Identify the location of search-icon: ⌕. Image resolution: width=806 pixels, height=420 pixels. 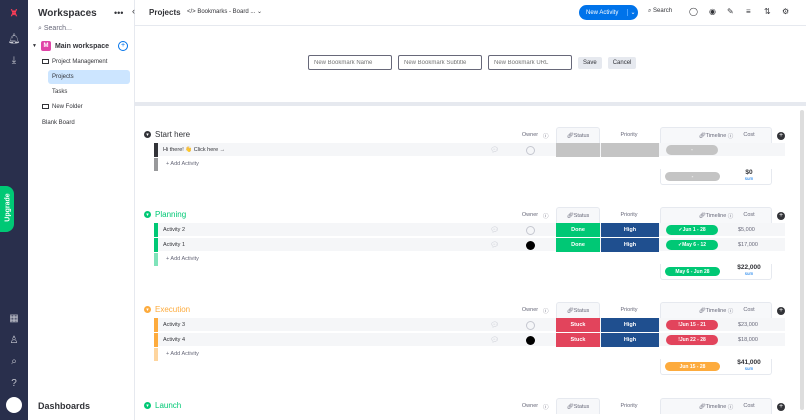
(14, 361).